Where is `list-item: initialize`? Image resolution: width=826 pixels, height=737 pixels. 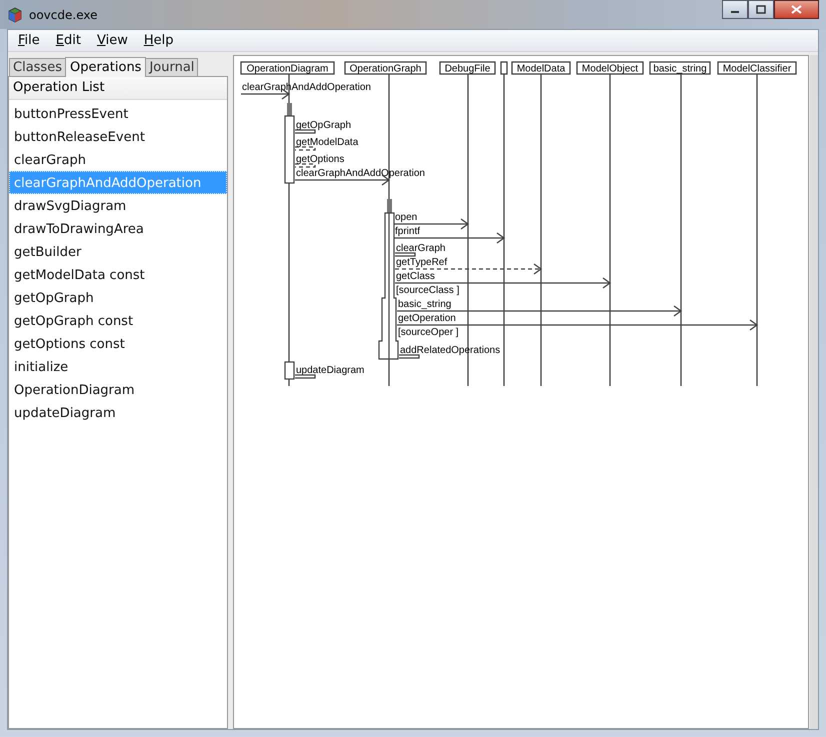
list-item: initialize is located at coordinates (118, 366).